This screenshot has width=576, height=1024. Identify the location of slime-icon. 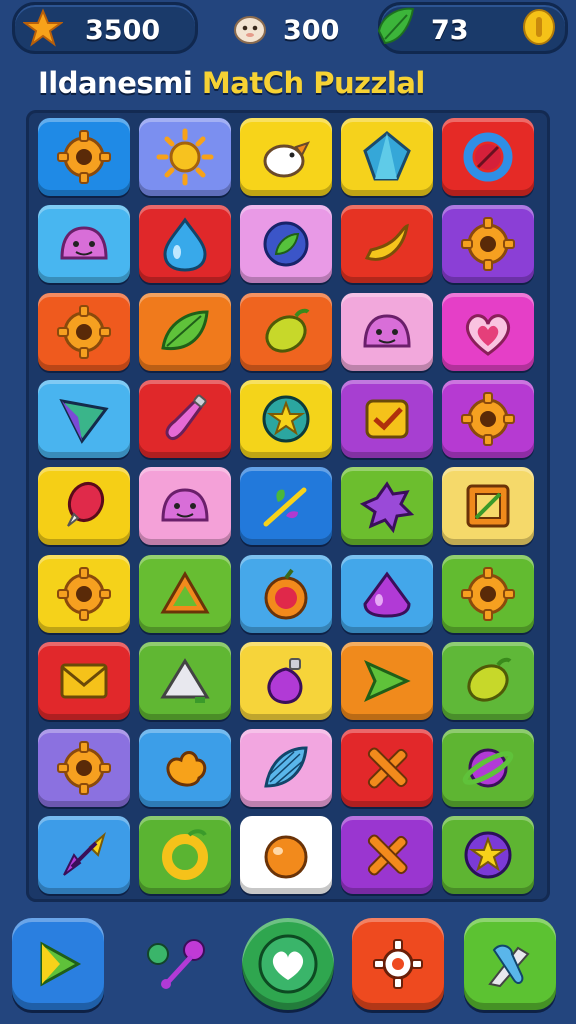
(185, 505).